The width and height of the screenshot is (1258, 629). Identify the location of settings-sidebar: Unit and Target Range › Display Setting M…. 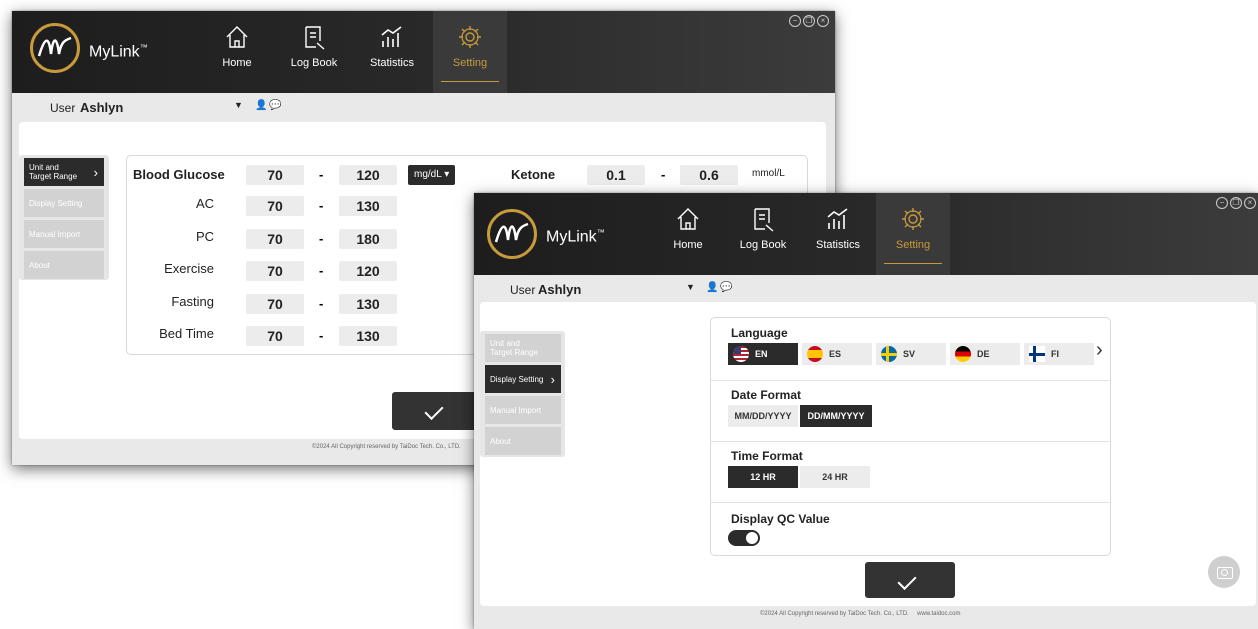
(64, 217).